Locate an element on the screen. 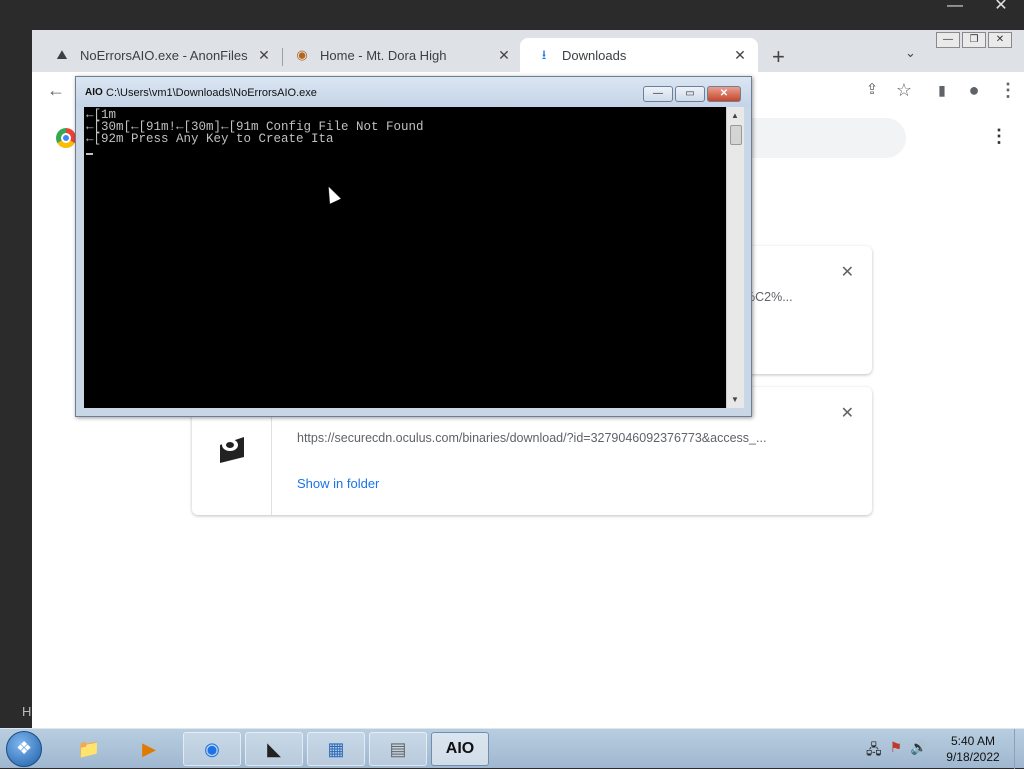 The image size is (1024, 769). console-title: C:\Users\vm1\Downloads\NoErrorsAIO.exe is located at coordinates (211, 93).